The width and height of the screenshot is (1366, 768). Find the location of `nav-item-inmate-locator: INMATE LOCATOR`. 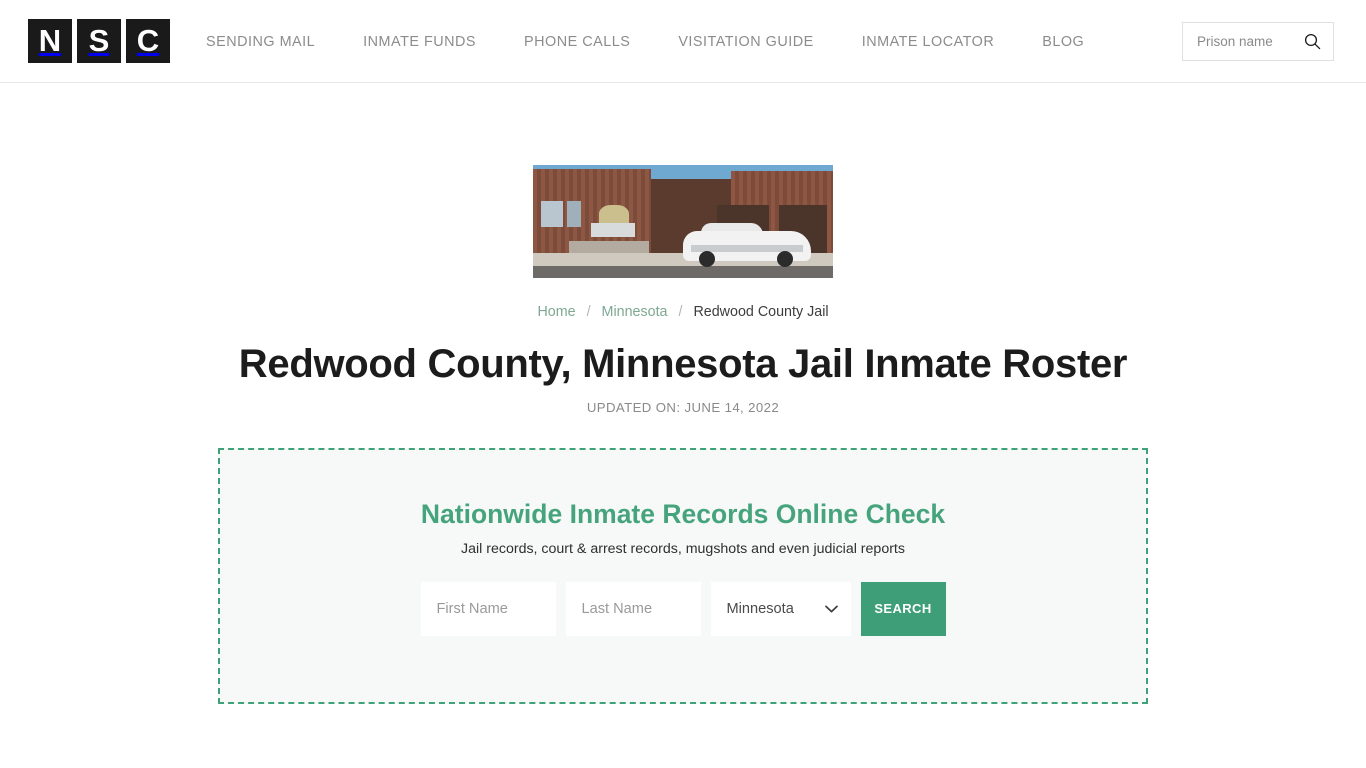

nav-item-inmate-locator: INMATE LOCATOR is located at coordinates (928, 42).